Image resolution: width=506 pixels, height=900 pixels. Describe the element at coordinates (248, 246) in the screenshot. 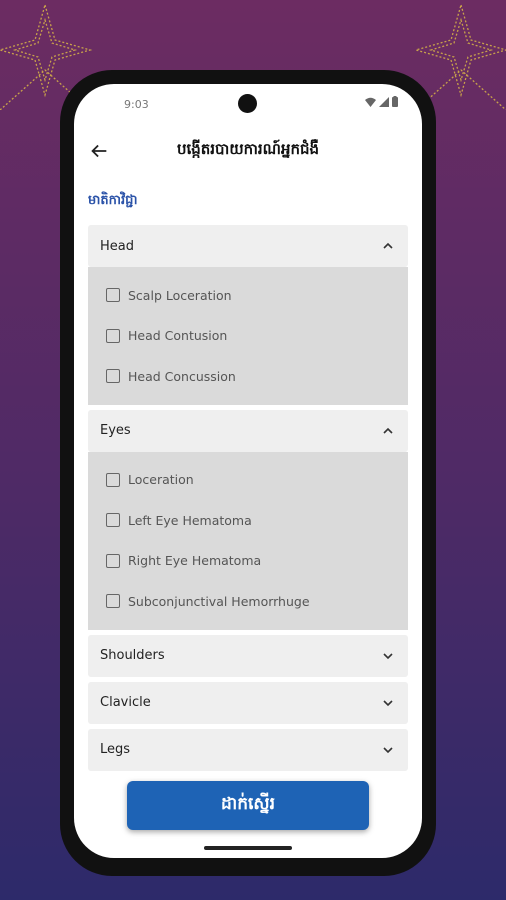

I see `group-header-head: Head` at that location.